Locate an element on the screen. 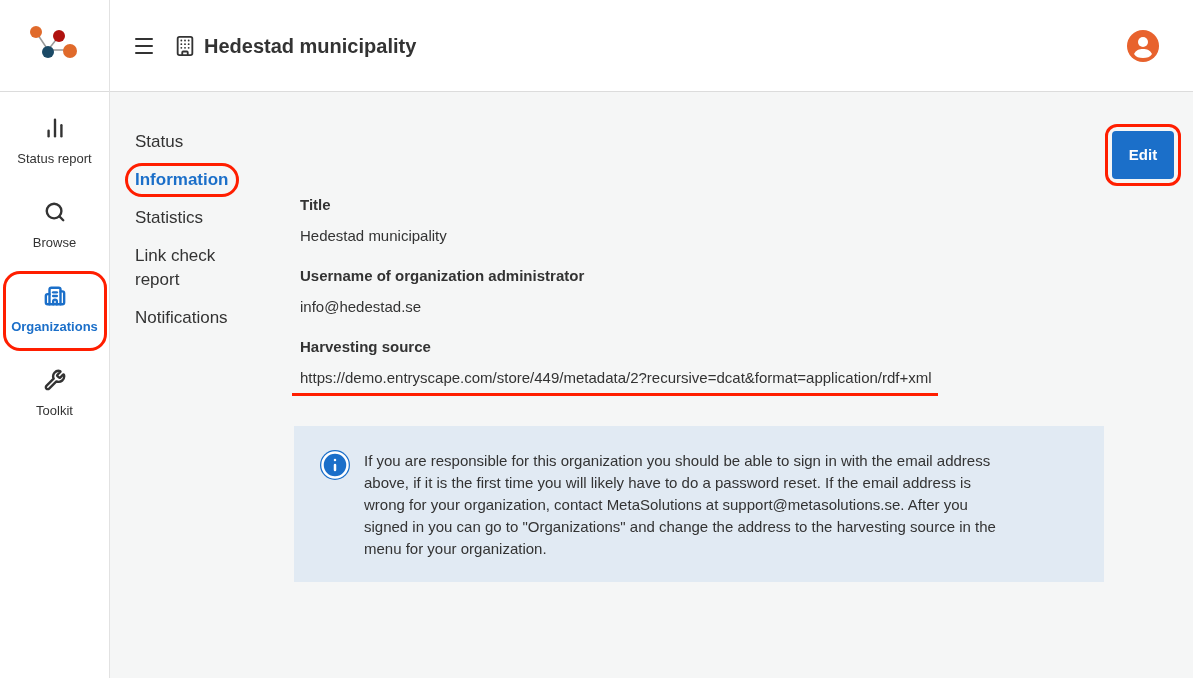  field-label: Title is located at coordinates (315, 205).